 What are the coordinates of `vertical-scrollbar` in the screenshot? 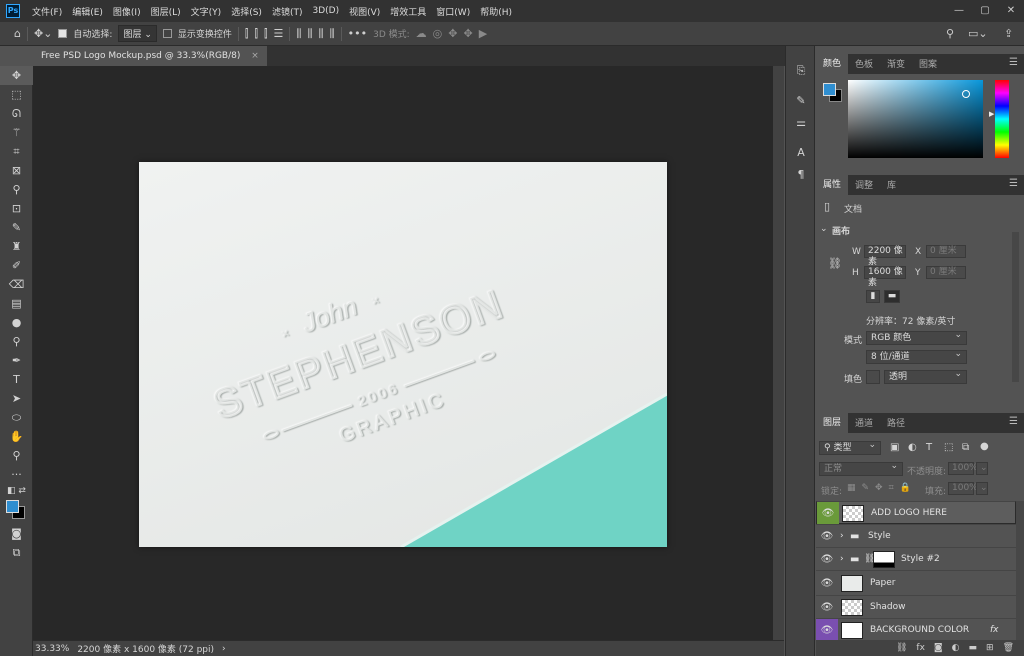 It's located at (778, 353).